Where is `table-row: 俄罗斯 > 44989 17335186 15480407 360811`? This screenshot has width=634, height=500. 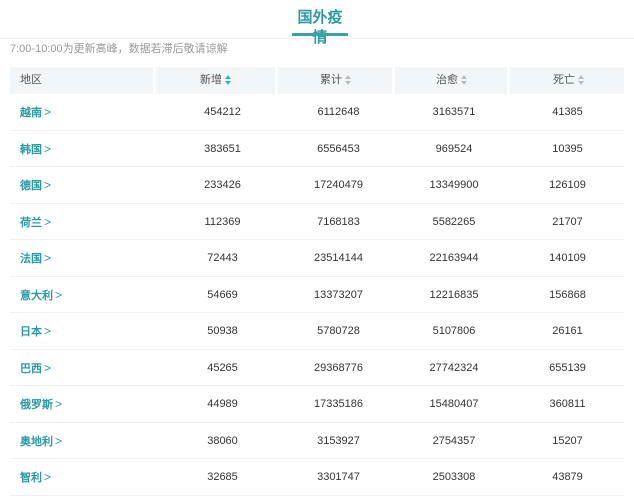 table-row: 俄罗斯 > 44989 17335186 15480407 360811 is located at coordinates (317, 404).